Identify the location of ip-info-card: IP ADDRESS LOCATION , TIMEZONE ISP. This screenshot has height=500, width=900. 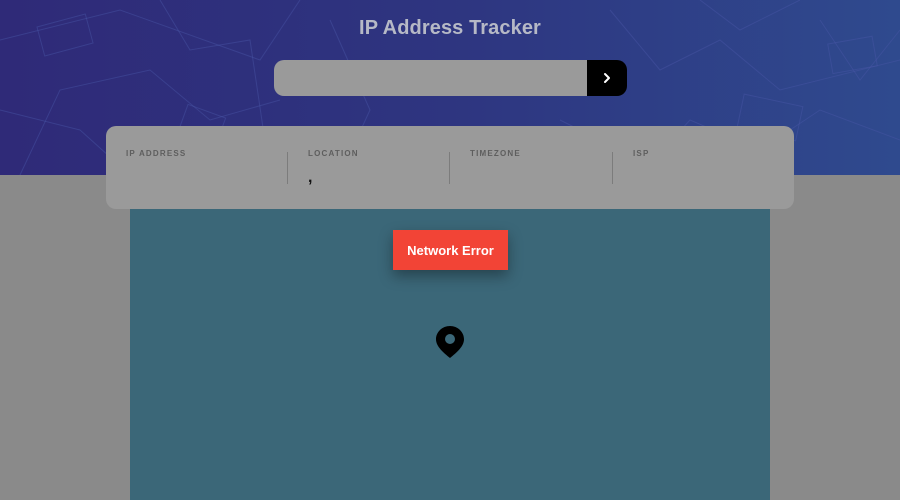
(450, 167).